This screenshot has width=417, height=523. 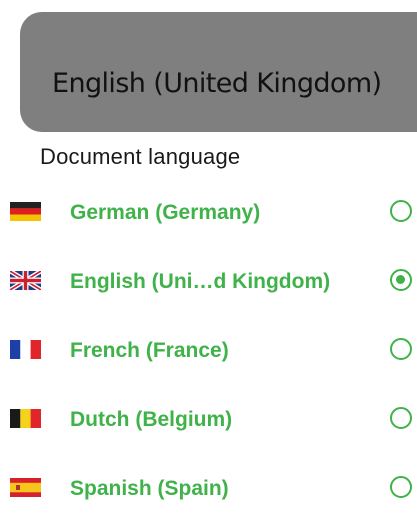 I want to click on language-label: English (Uni…d Kingdom), so click(x=200, y=281).